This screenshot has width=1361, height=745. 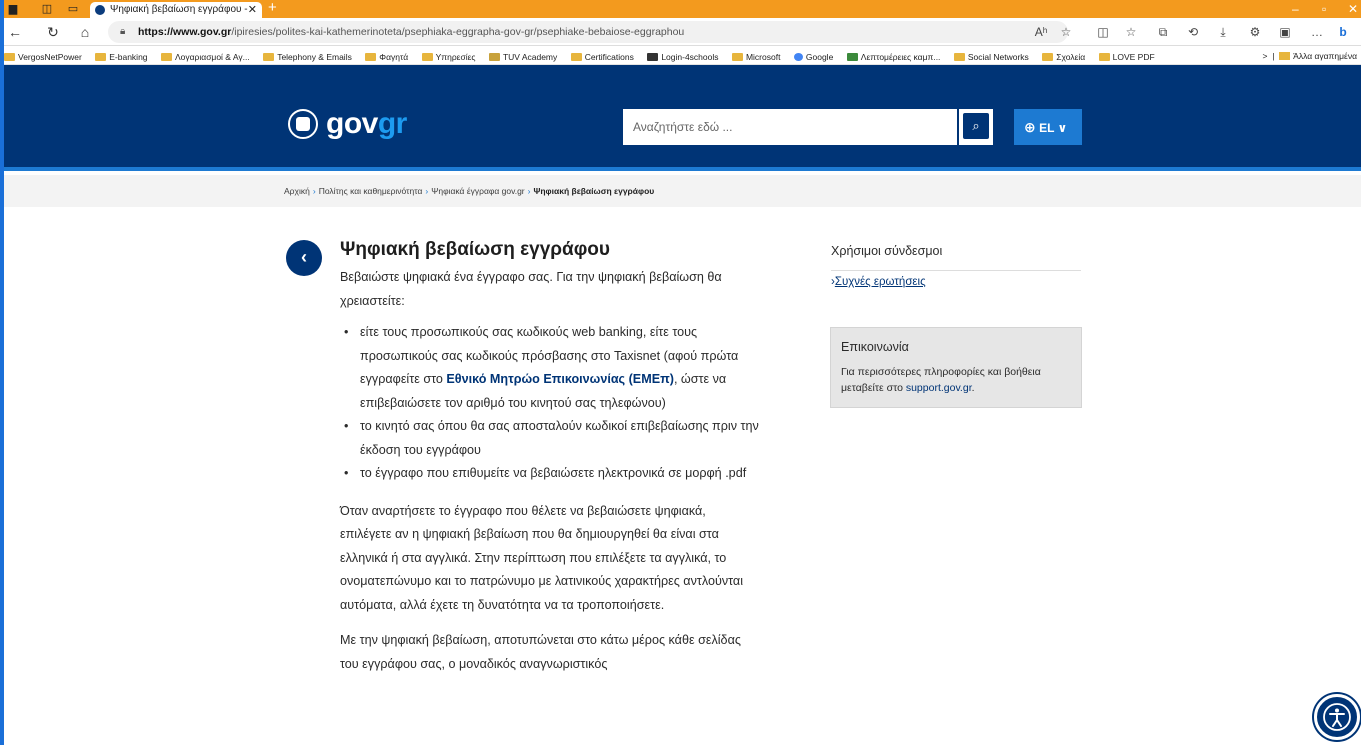 I want to click on minimize-button: –, so click(x=1295, y=9).